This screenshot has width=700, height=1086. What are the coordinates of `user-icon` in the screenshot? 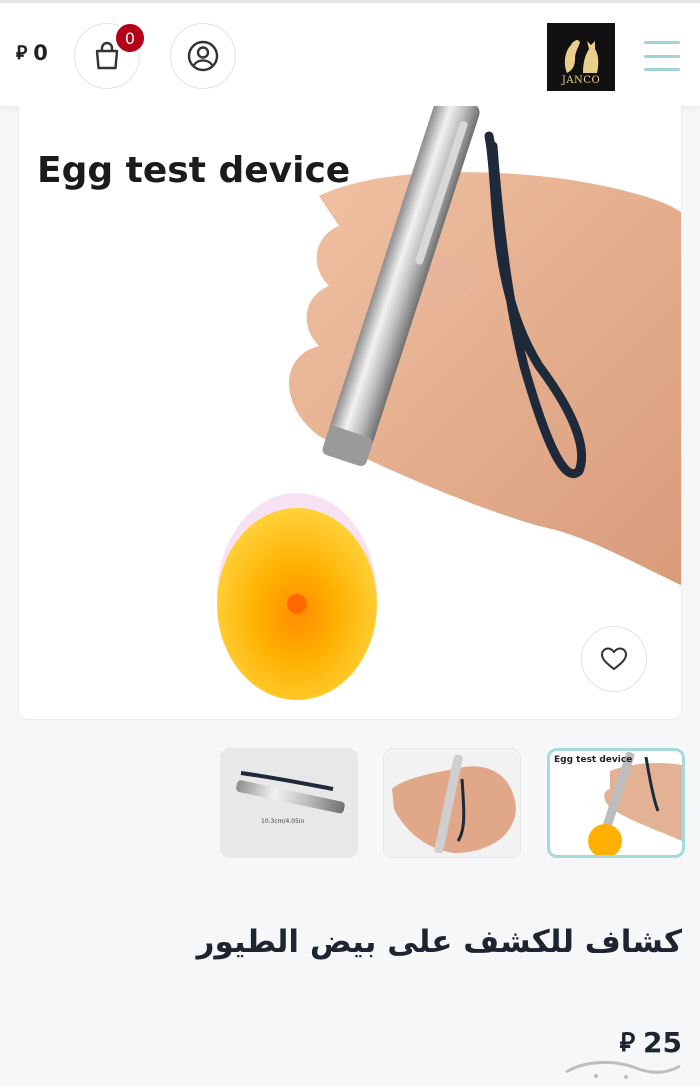 It's located at (203, 56).